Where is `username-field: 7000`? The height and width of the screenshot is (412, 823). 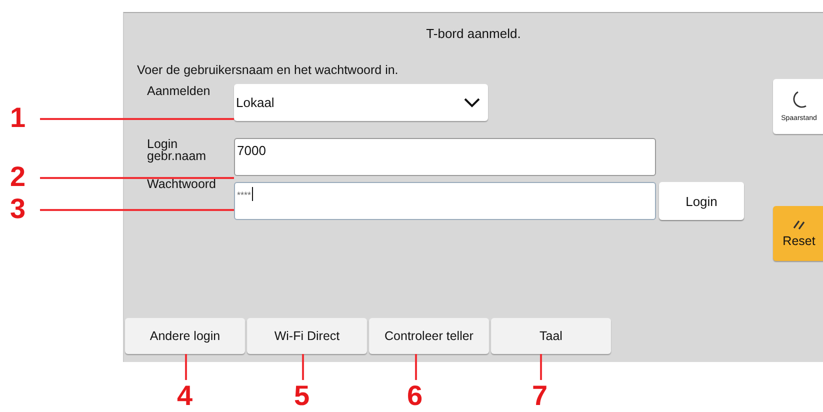
username-field: 7000 is located at coordinates (445, 157).